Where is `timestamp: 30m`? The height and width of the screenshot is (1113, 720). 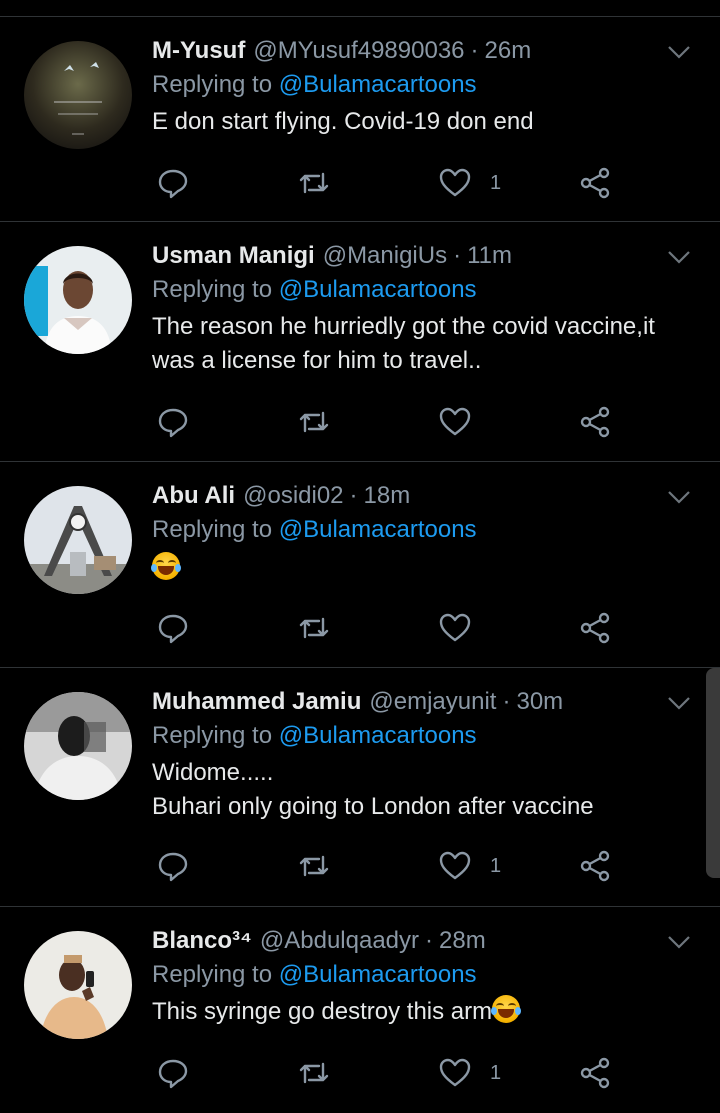
timestamp: 30m is located at coordinates (539, 702).